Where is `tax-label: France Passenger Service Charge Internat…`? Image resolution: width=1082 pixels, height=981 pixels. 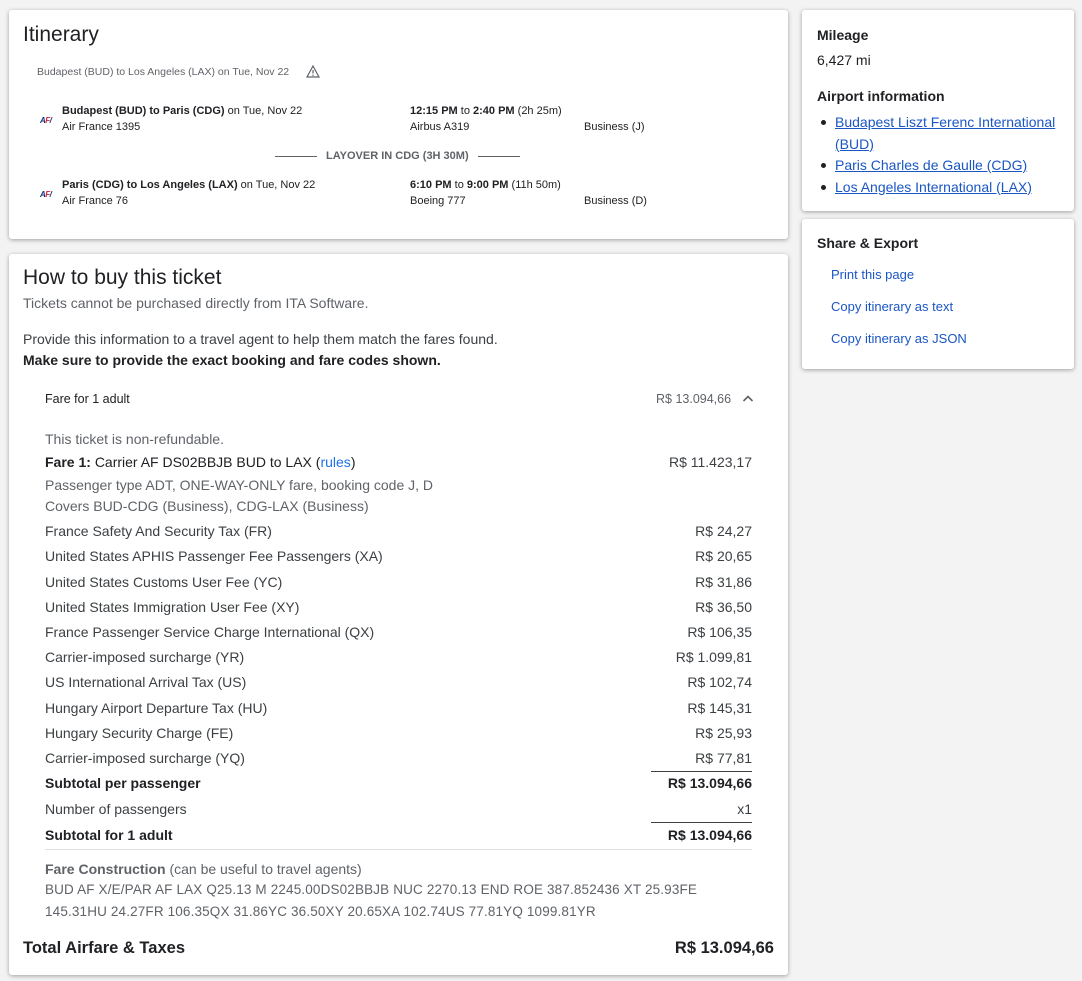 tax-label: France Passenger Service Charge Internat… is located at coordinates (210, 632).